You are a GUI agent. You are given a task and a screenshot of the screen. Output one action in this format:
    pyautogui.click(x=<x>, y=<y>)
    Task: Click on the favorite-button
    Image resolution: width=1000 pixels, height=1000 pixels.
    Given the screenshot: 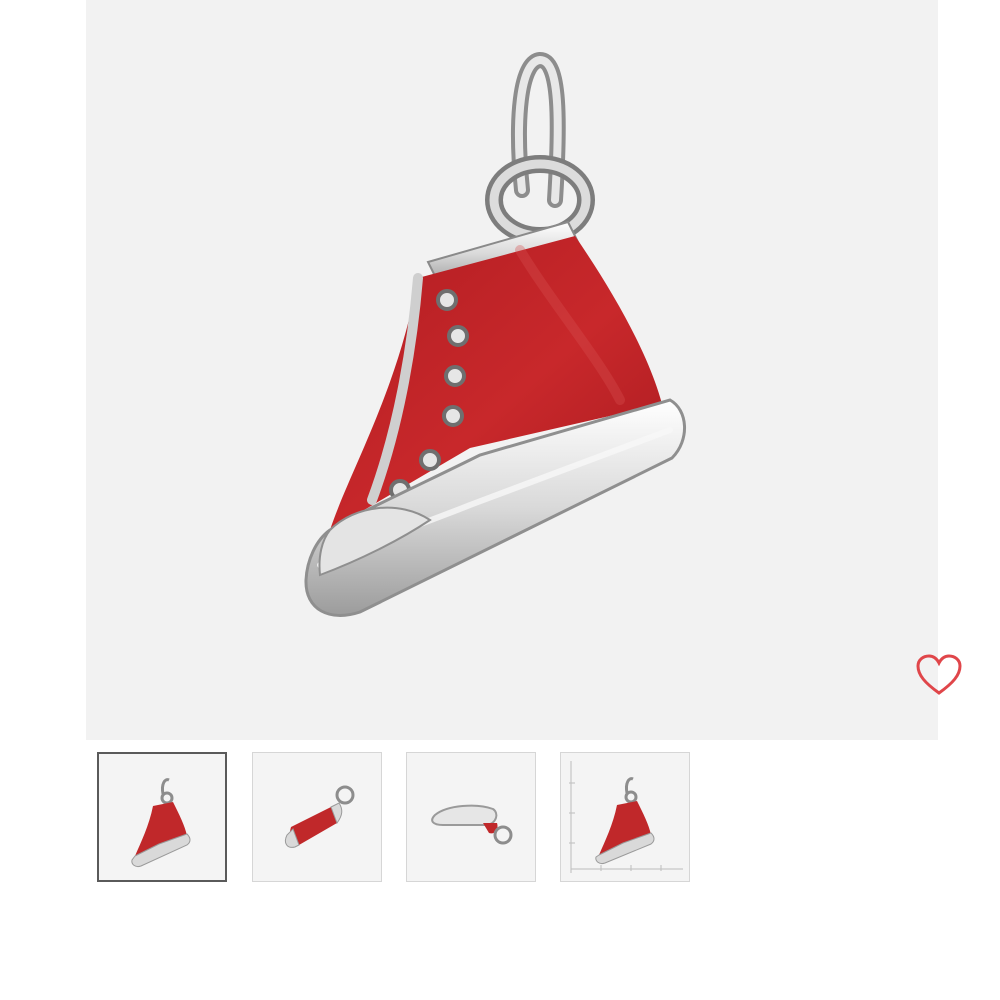 What is the action you would take?
    pyautogui.click(x=939, y=675)
    